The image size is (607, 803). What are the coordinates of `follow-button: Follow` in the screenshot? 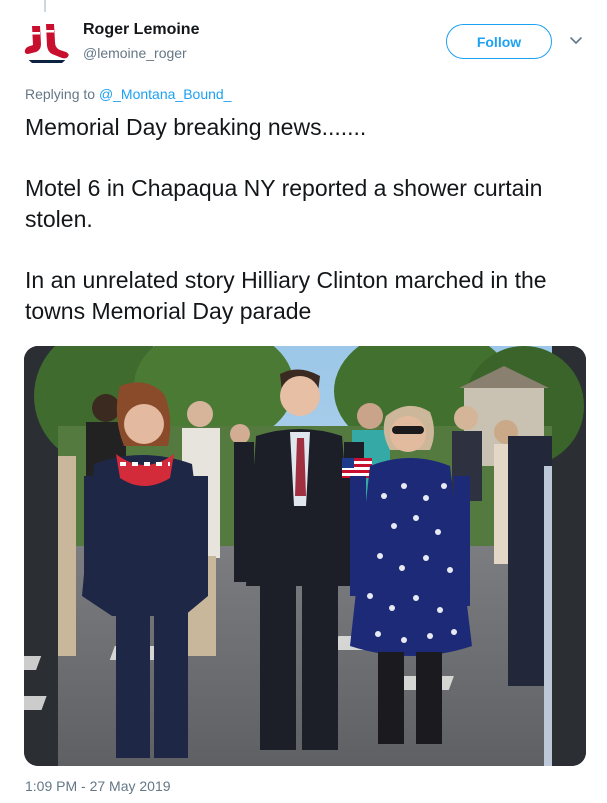 It's located at (499, 41).